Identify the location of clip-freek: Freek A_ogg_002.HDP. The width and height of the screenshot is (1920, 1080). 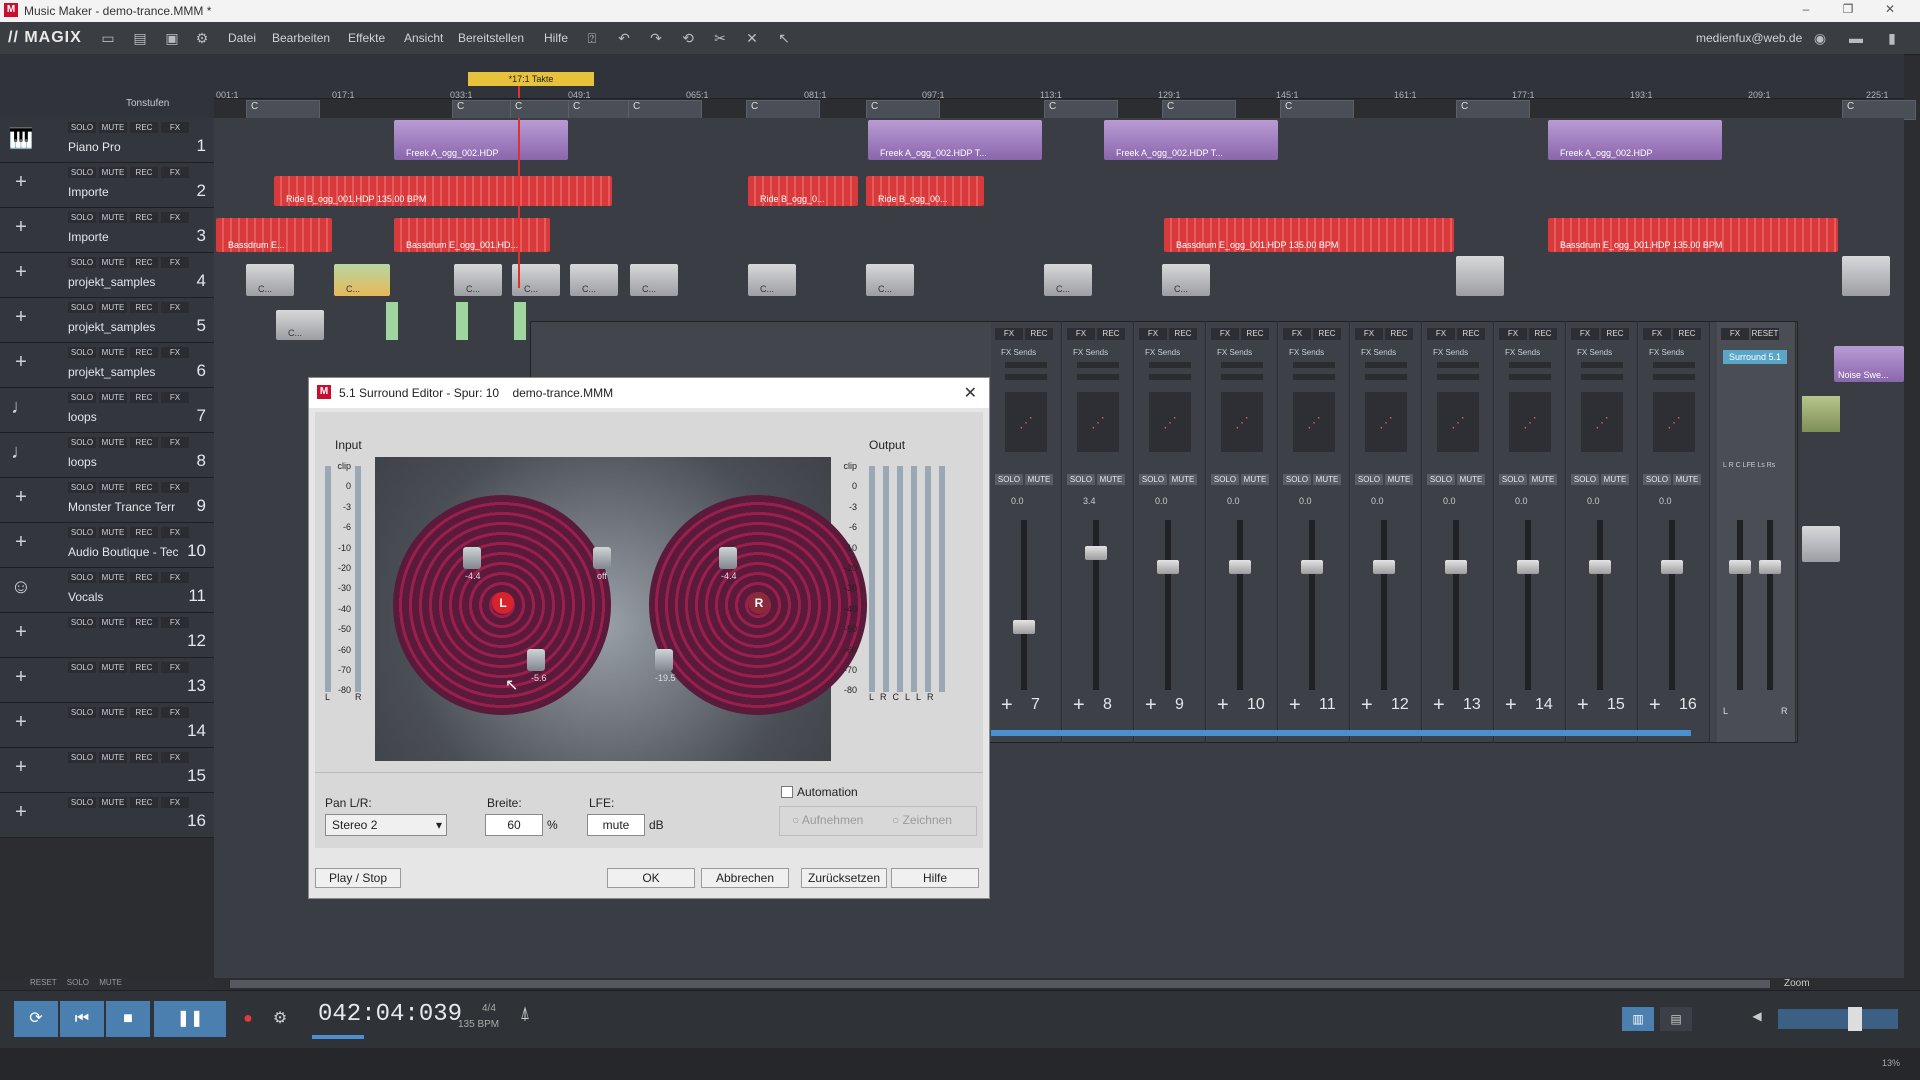
(481, 140).